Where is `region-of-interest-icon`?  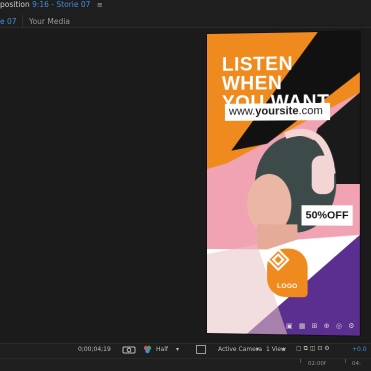 region-of-interest-icon is located at coordinates (201, 349).